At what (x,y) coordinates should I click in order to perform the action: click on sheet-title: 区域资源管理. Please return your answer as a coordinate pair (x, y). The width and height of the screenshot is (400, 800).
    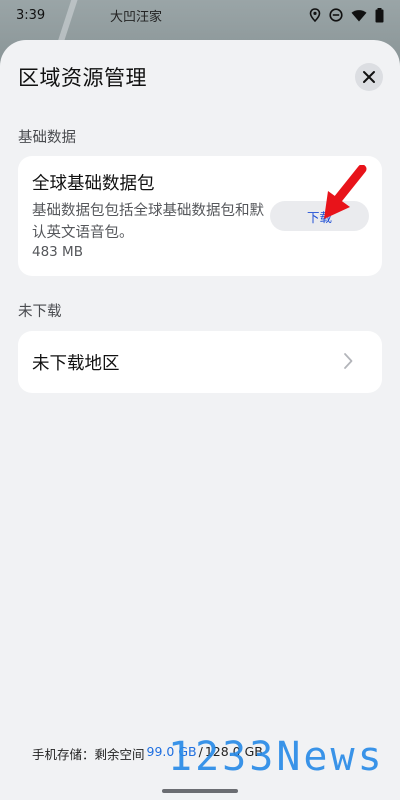
    Looking at the image, I should click on (82, 78).